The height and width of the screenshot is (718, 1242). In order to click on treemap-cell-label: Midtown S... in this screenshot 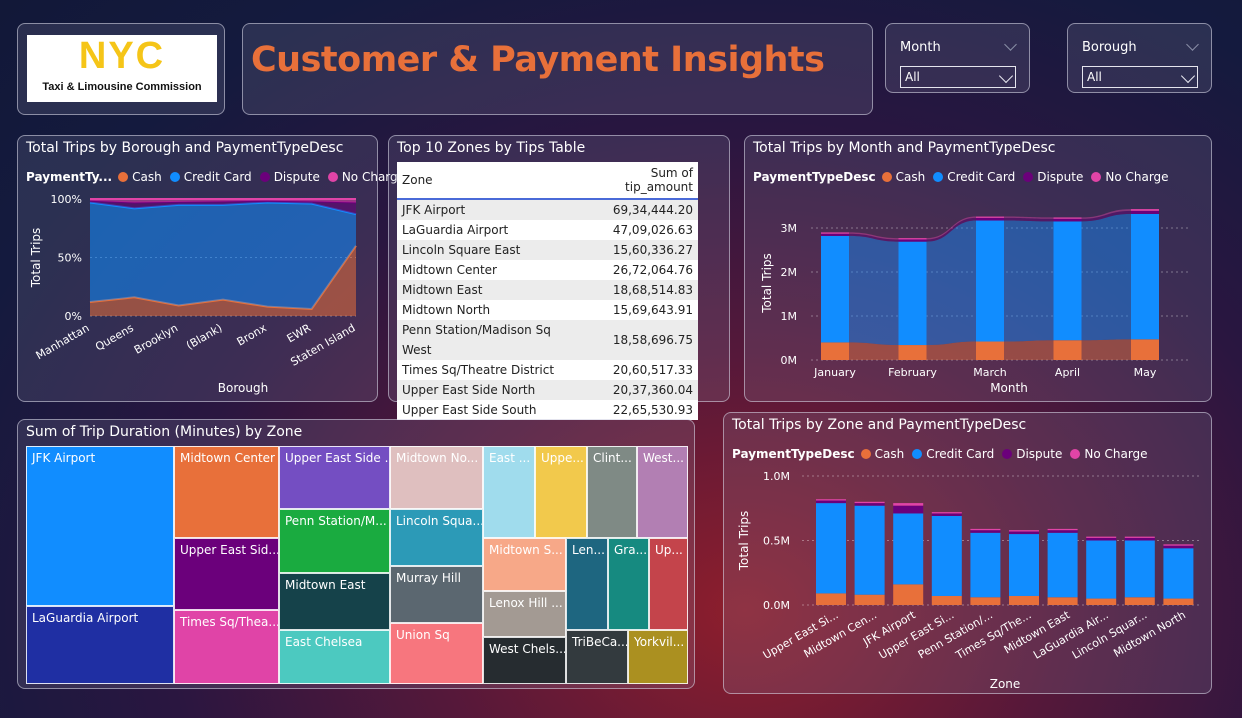, I will do `click(526, 550)`.